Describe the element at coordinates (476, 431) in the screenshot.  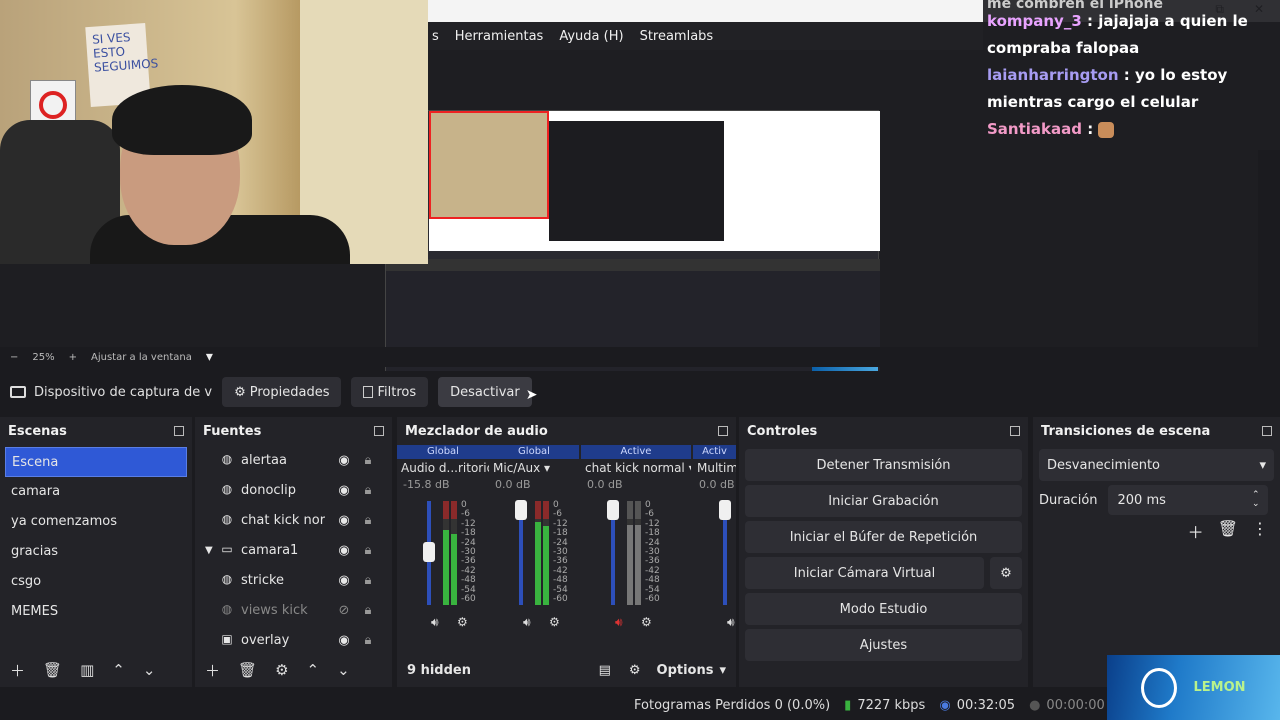
I see `mixer-title: Mezclador de audio` at that location.